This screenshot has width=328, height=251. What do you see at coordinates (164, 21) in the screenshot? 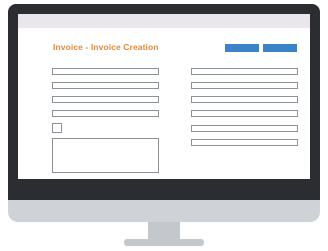
I see `window-title-bar` at bounding box center [164, 21].